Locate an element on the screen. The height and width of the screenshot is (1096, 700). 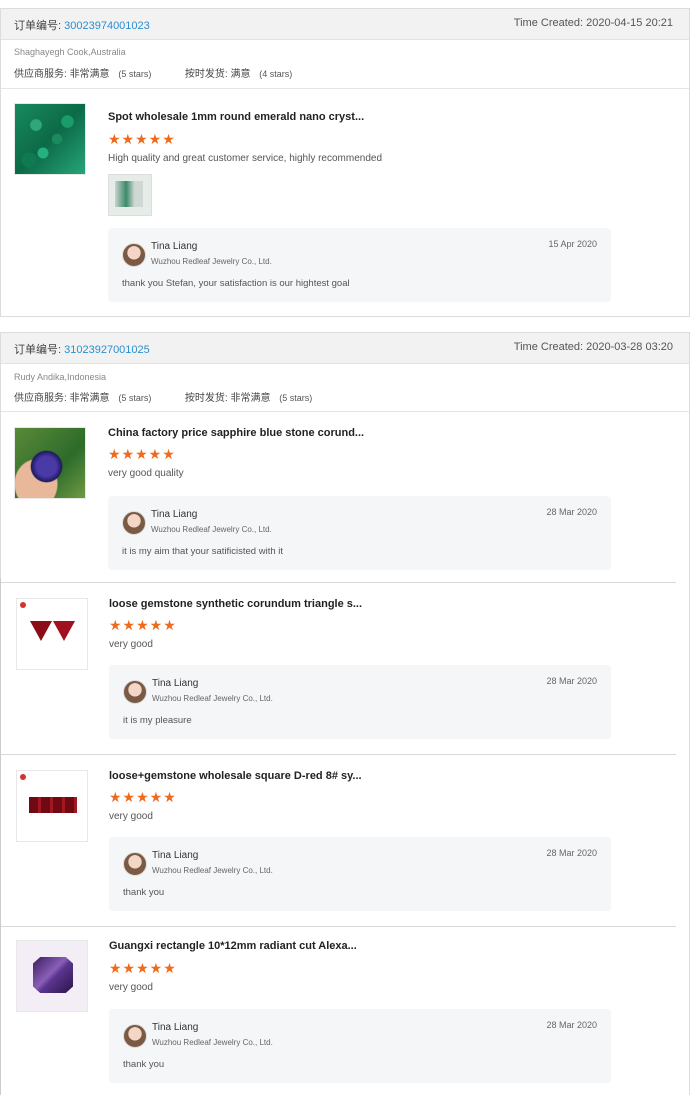
buyer-name: Shaghayegh Cook,Australia is located at coordinates (70, 52).